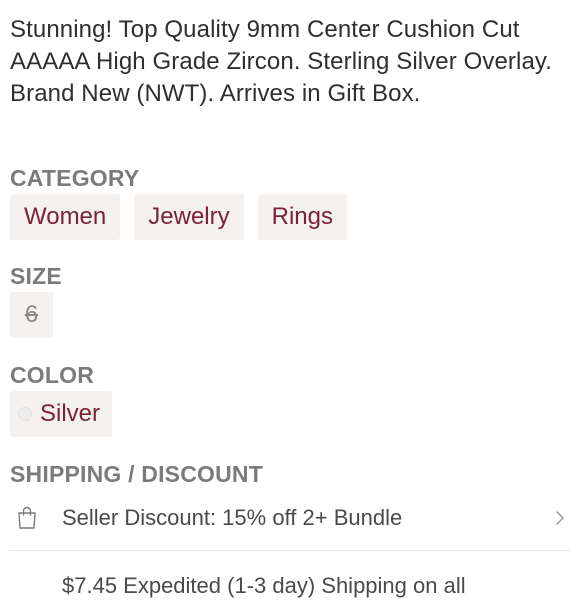  Describe the element at coordinates (290, 414) in the screenshot. I see `color-chips: Silver` at that location.